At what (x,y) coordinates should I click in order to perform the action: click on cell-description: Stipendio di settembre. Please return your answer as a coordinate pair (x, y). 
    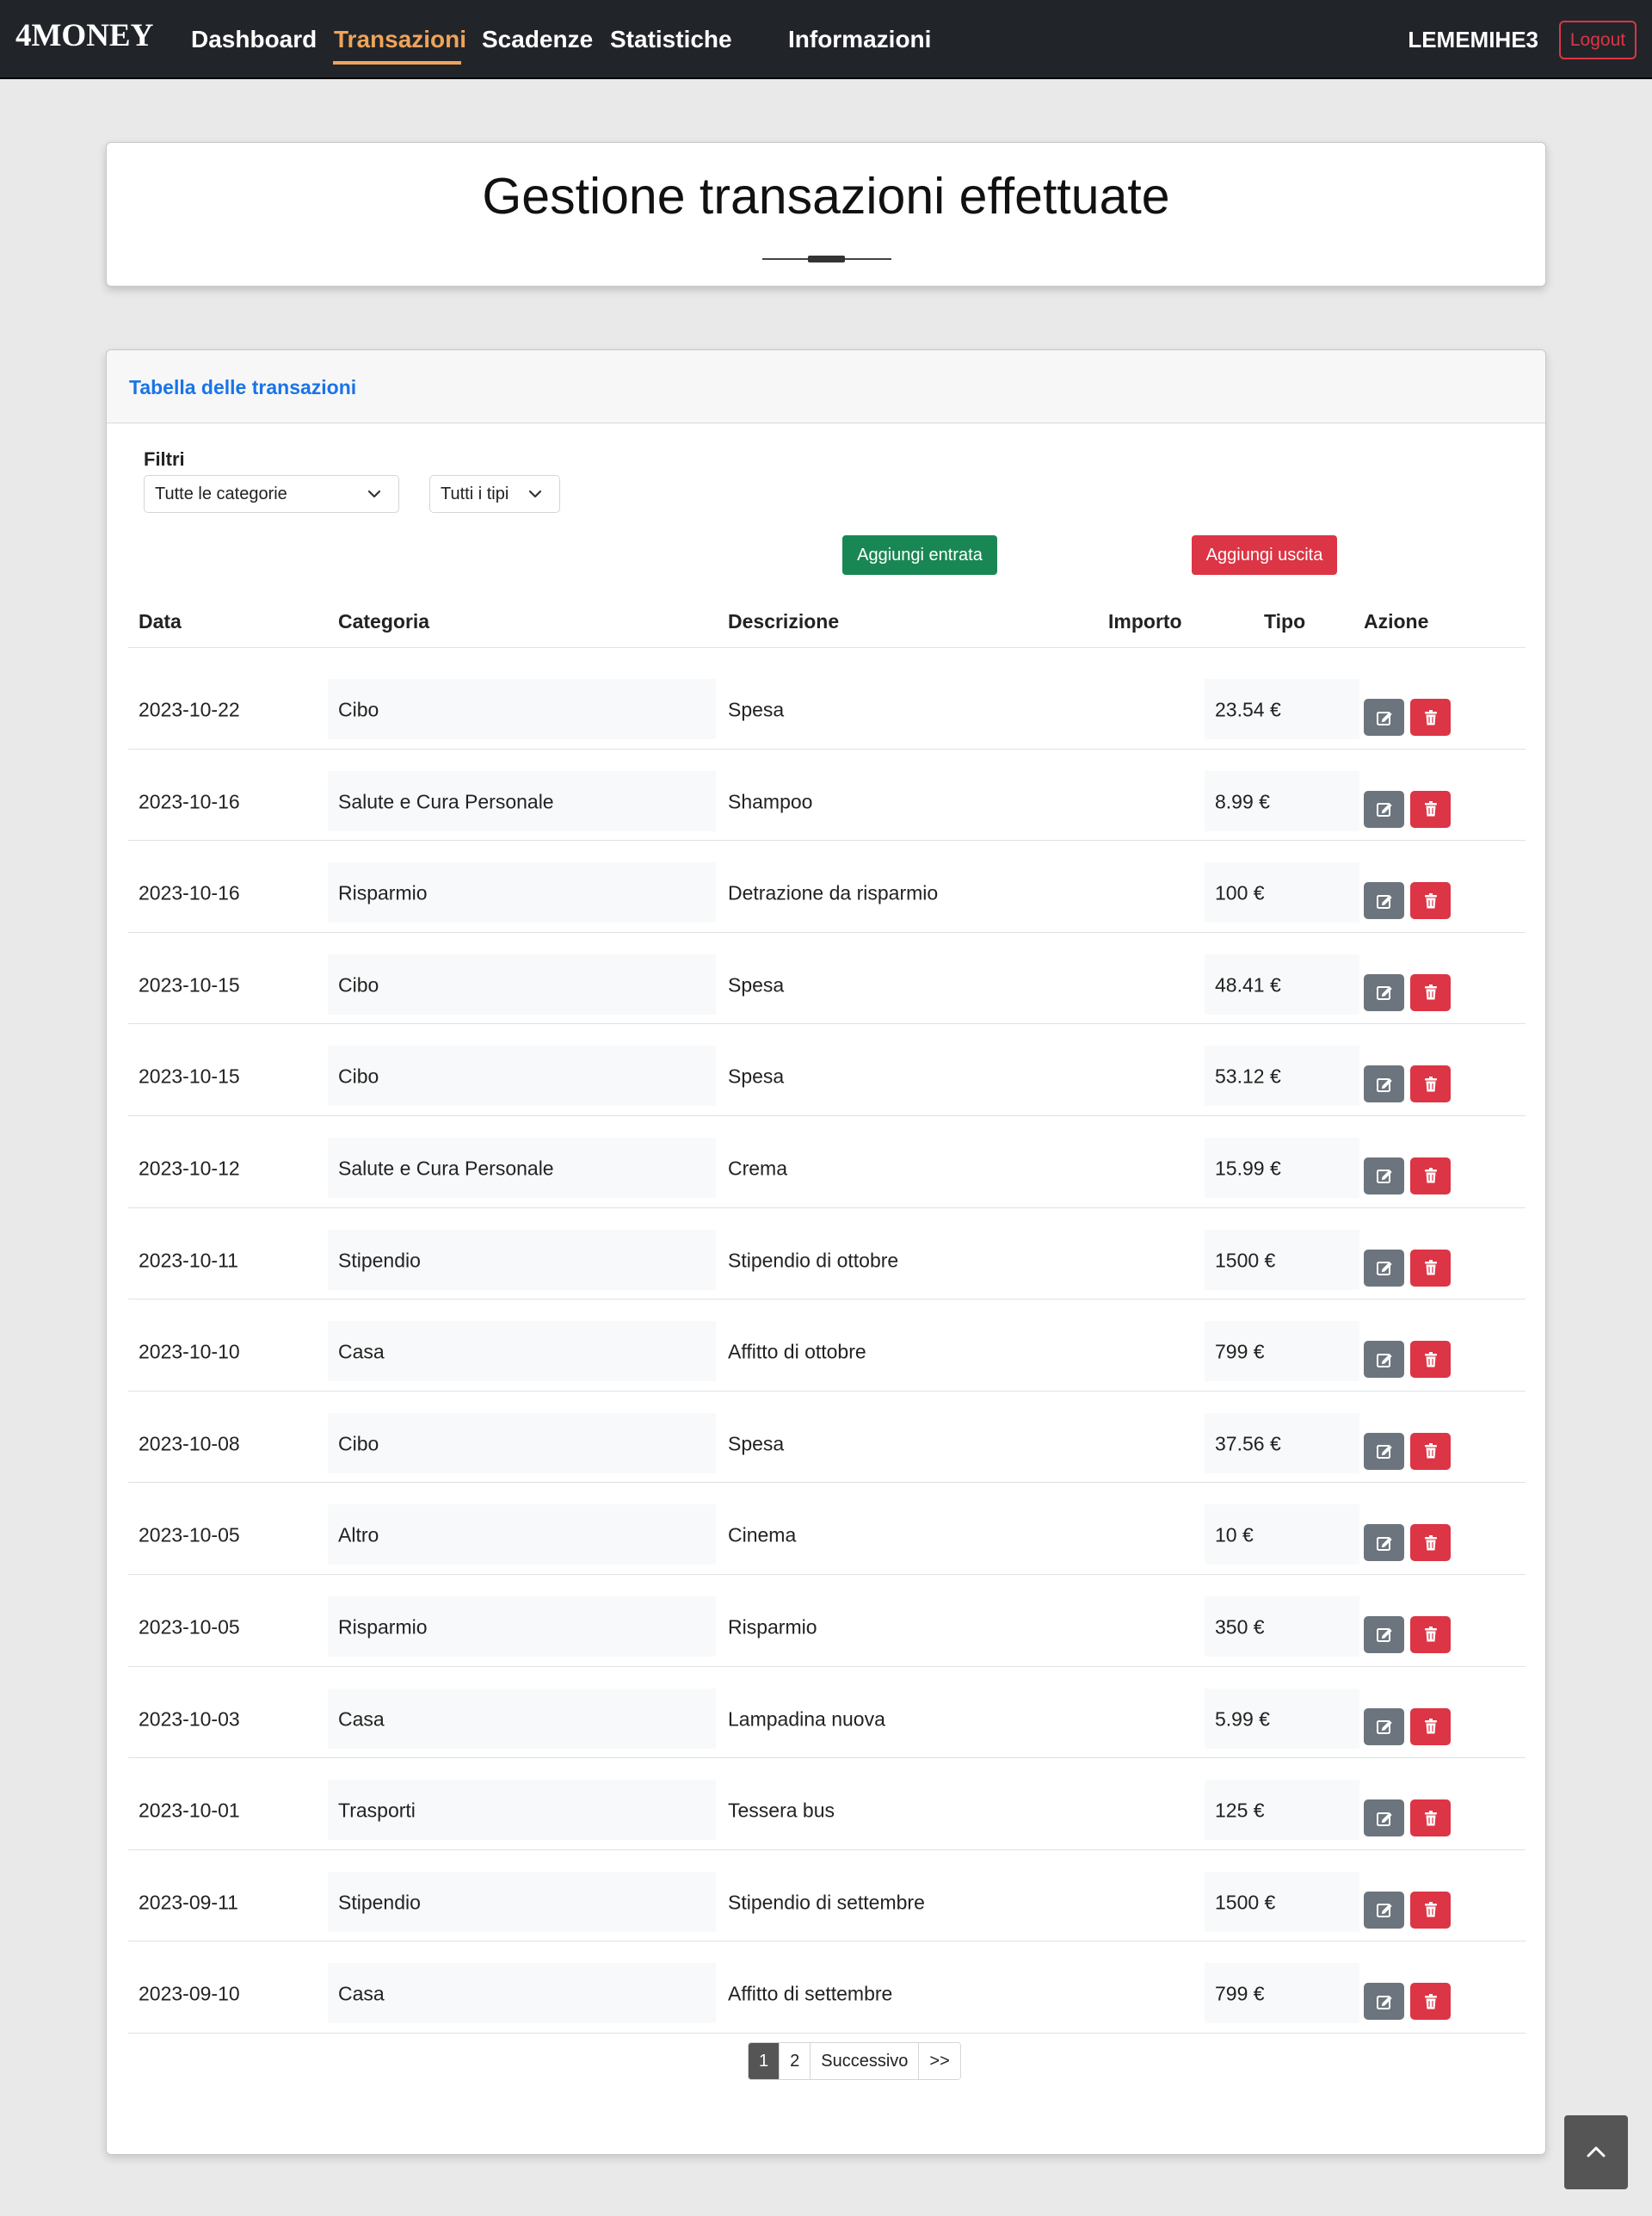
    Looking at the image, I should click on (826, 1902).